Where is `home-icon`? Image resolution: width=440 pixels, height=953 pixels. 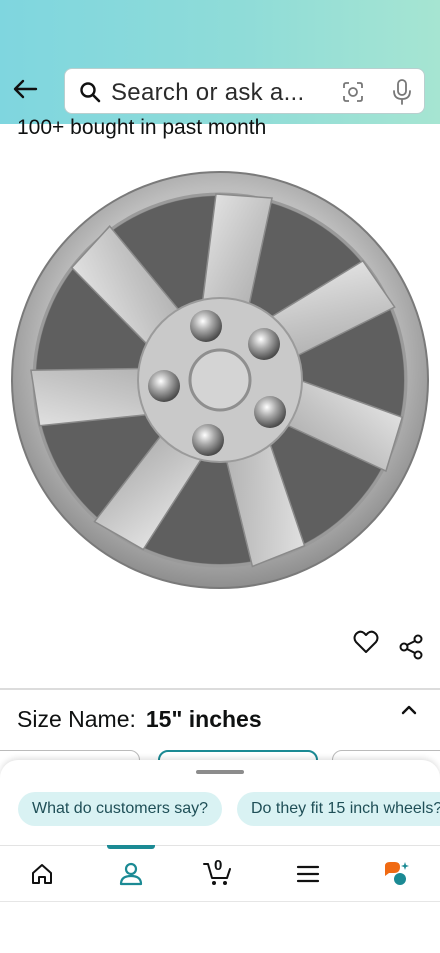
home-icon is located at coordinates (42, 874).